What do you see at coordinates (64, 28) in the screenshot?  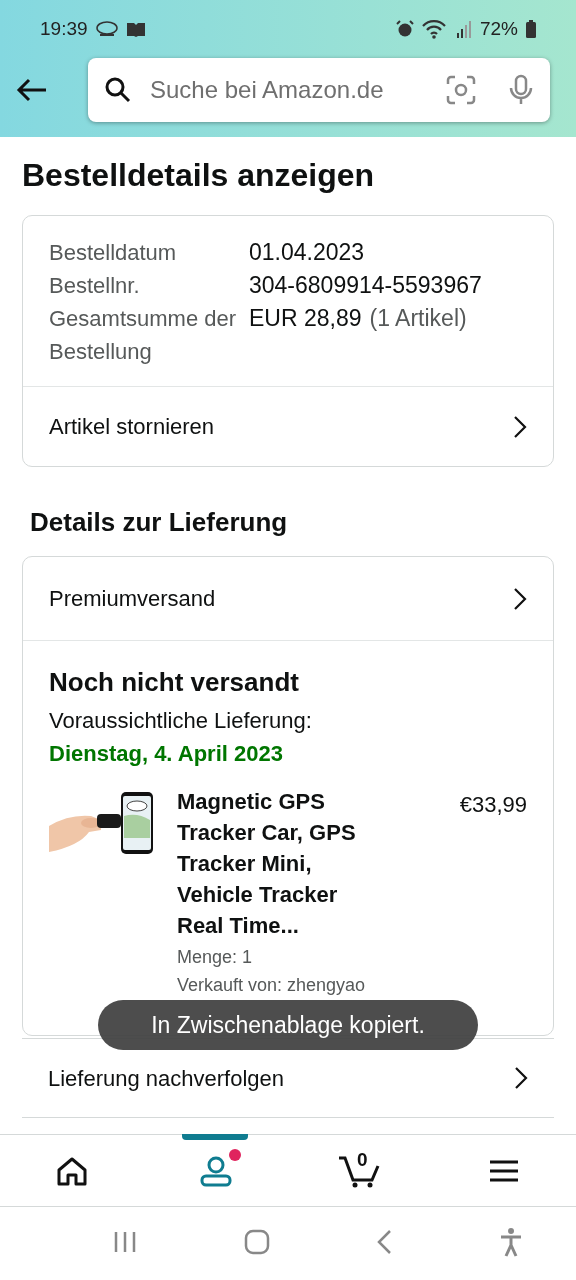 I see `status-time: 19:39` at bounding box center [64, 28].